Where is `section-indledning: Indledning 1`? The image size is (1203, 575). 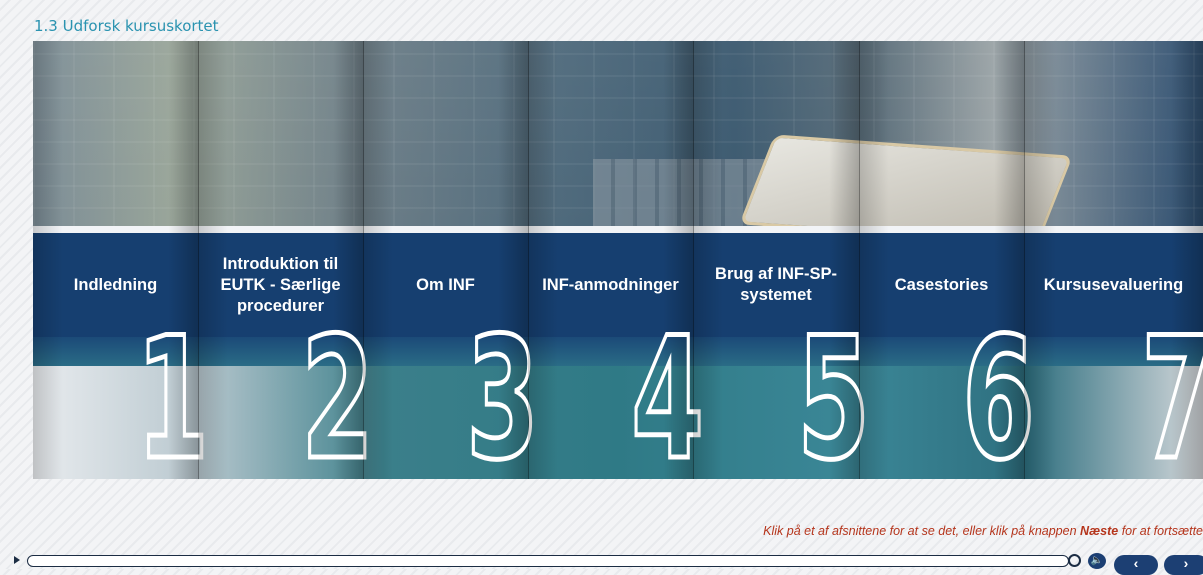
section-indledning: Indledning 1 is located at coordinates (122, 260).